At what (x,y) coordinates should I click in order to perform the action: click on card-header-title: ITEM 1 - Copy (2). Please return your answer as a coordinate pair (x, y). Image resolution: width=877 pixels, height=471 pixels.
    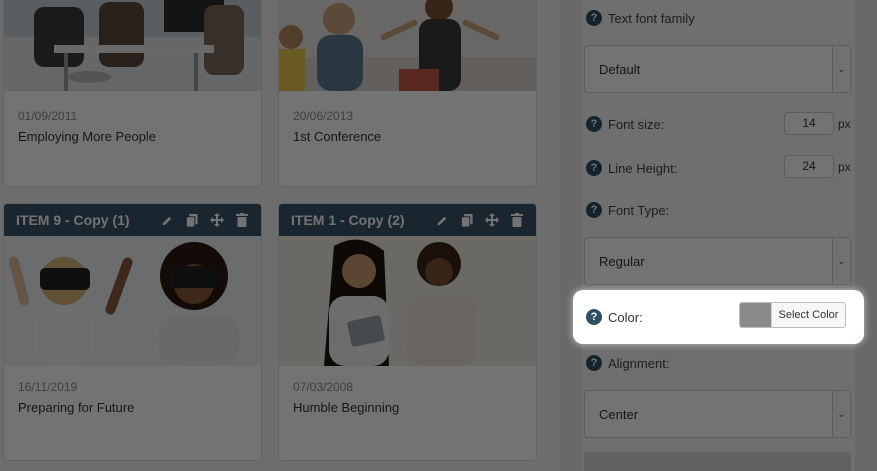
    Looking at the image, I should click on (348, 220).